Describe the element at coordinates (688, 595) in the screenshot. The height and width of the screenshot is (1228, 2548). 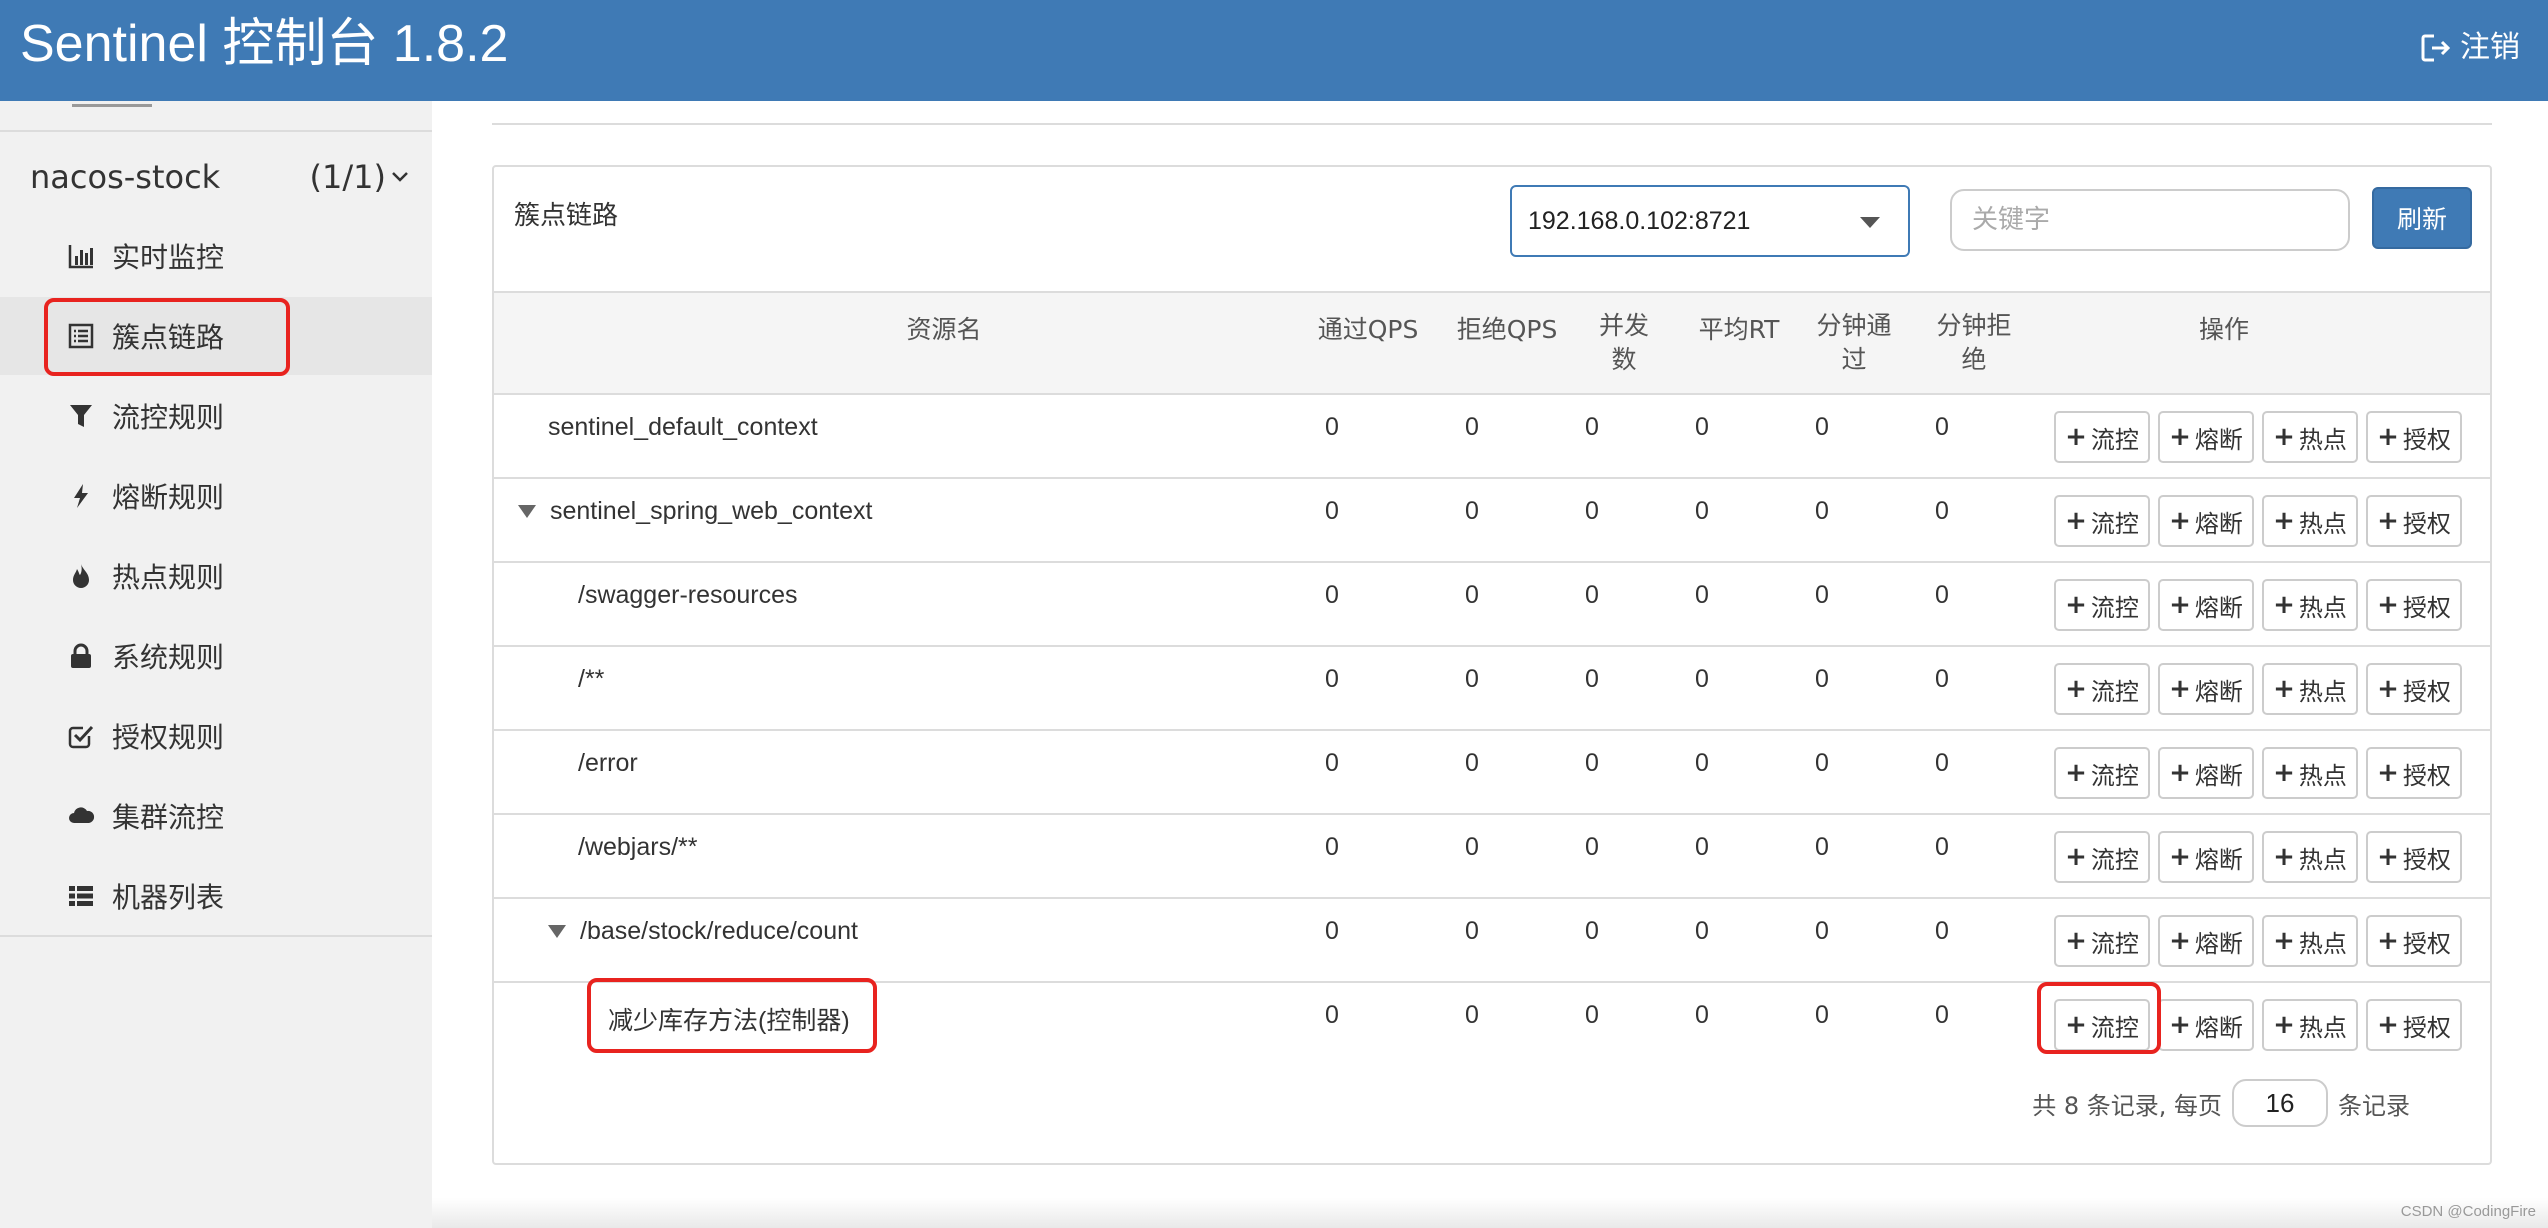
I see `resource-name-text: /swagger-resources` at that location.